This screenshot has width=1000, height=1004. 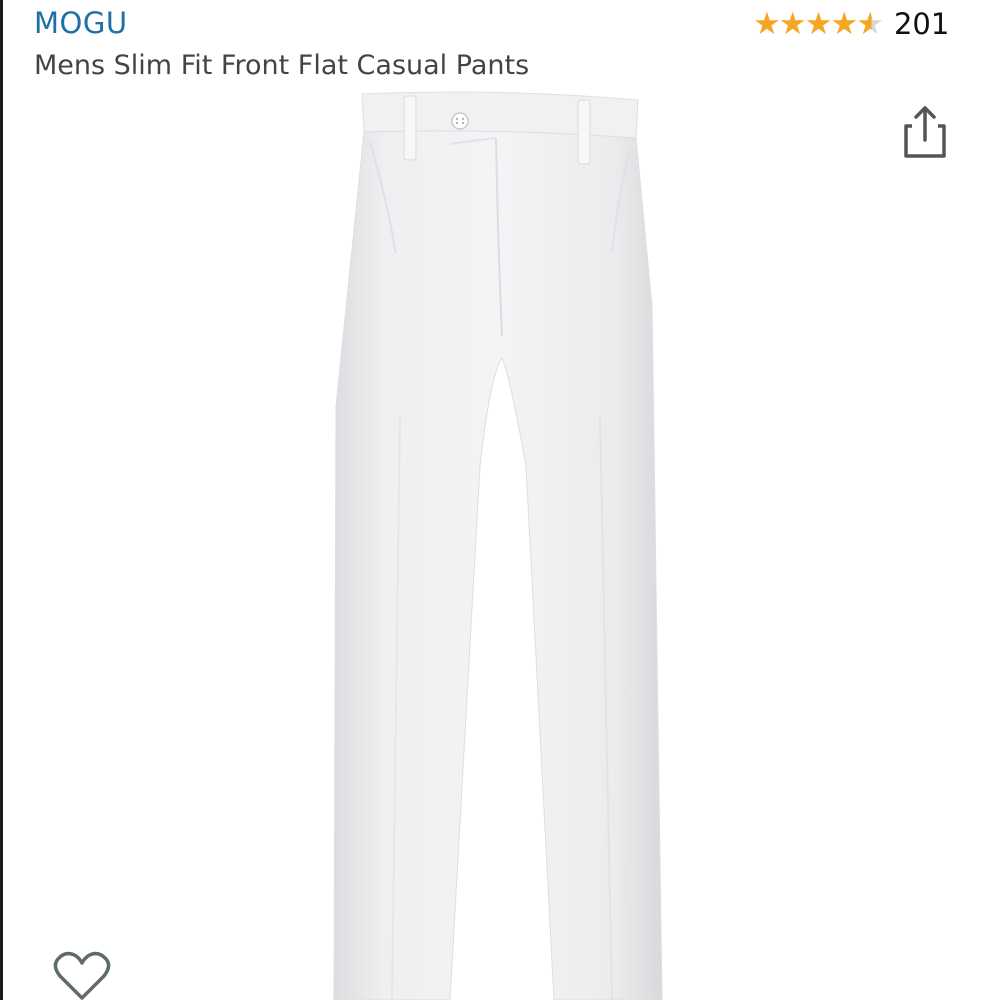 What do you see at coordinates (81, 23) in the screenshot?
I see `brand-link: MOGU` at bounding box center [81, 23].